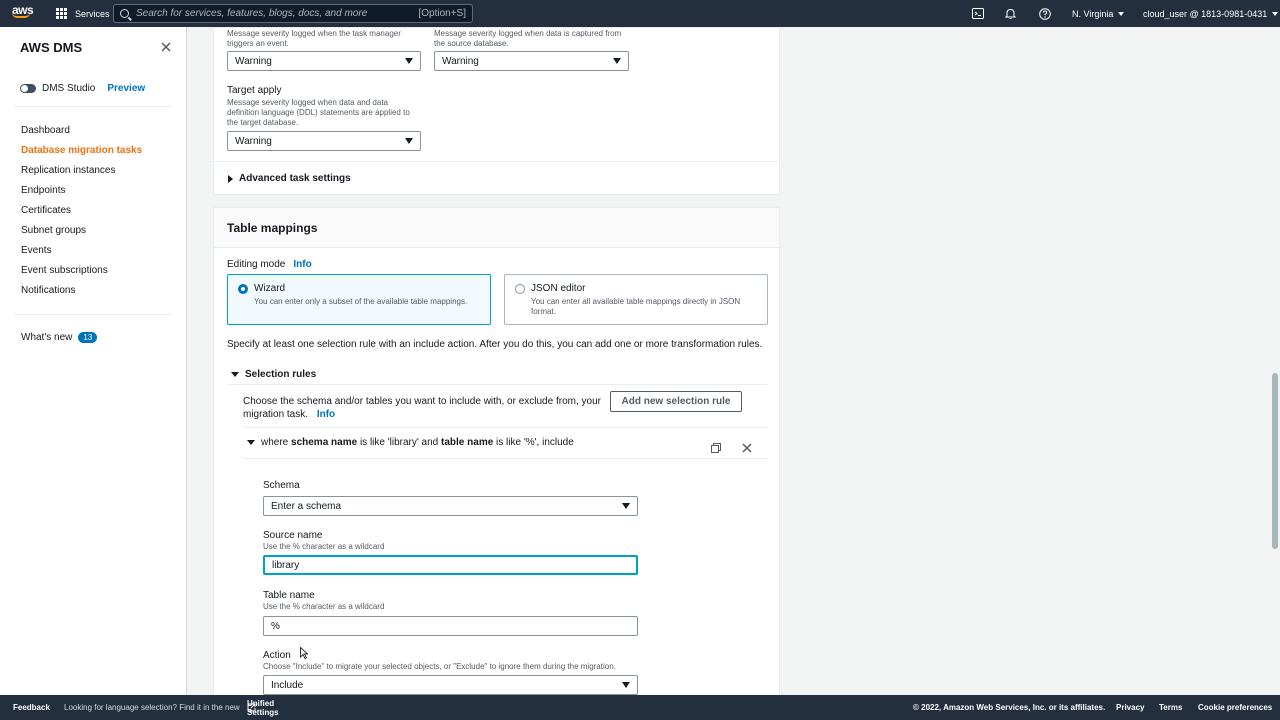 The width and height of the screenshot is (1280, 720). What do you see at coordinates (126, 88) in the screenshot?
I see `preview-link: Preview` at bounding box center [126, 88].